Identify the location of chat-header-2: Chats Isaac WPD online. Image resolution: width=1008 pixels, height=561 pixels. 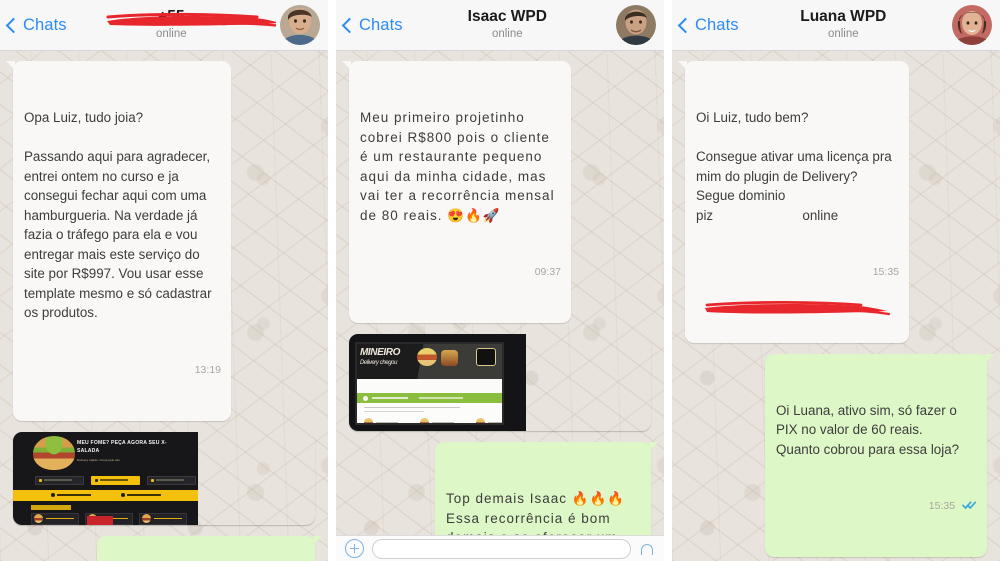
(500, 25).